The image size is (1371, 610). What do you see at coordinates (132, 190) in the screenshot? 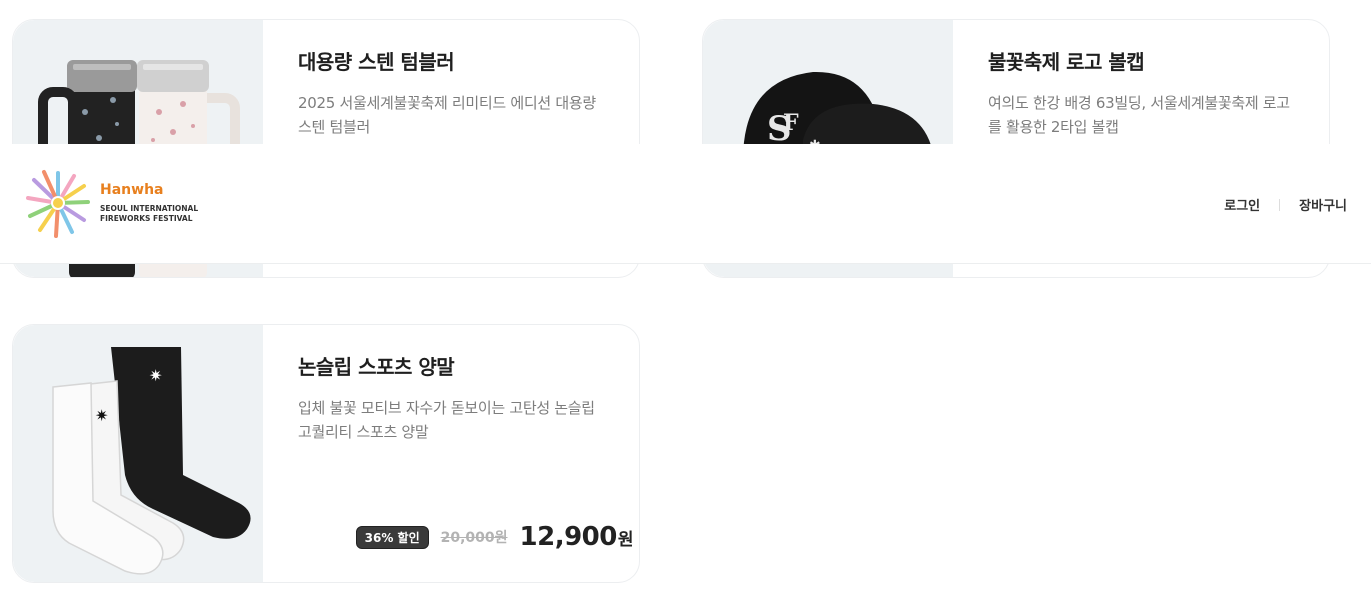
I see `logo-brand: Hanwha` at bounding box center [132, 190].